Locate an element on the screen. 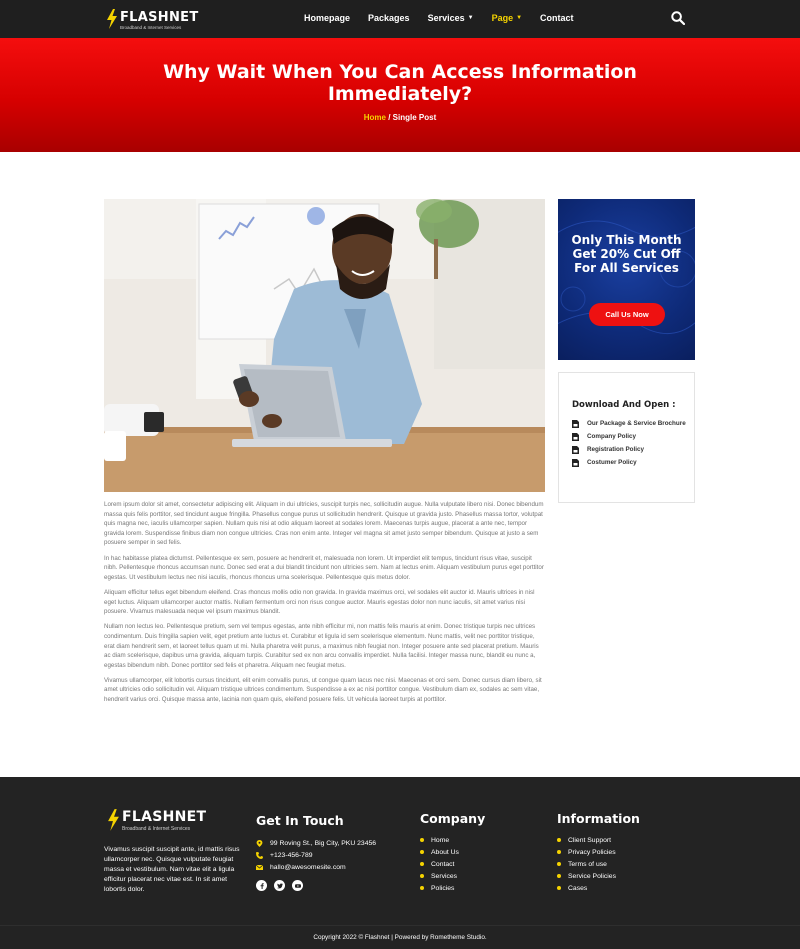  footer-link-about-us: About Us is located at coordinates (439, 852).